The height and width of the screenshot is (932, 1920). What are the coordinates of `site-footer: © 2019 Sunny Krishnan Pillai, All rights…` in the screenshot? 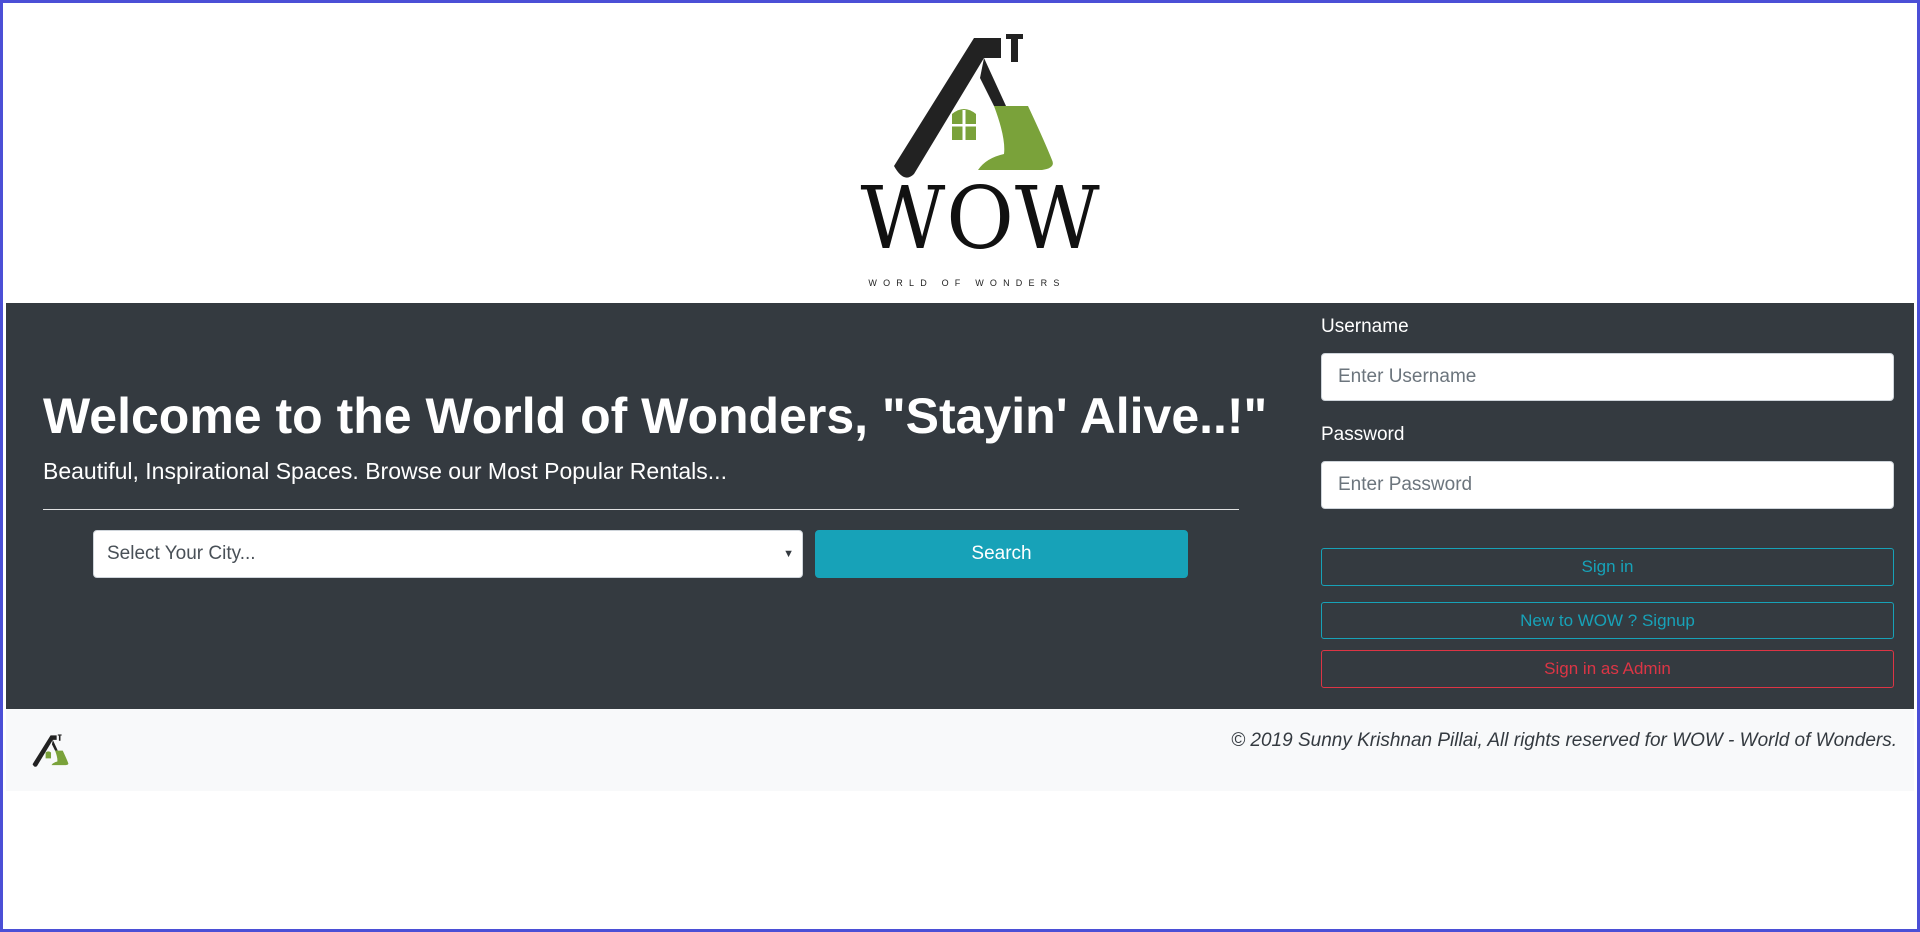 It's located at (960, 750).